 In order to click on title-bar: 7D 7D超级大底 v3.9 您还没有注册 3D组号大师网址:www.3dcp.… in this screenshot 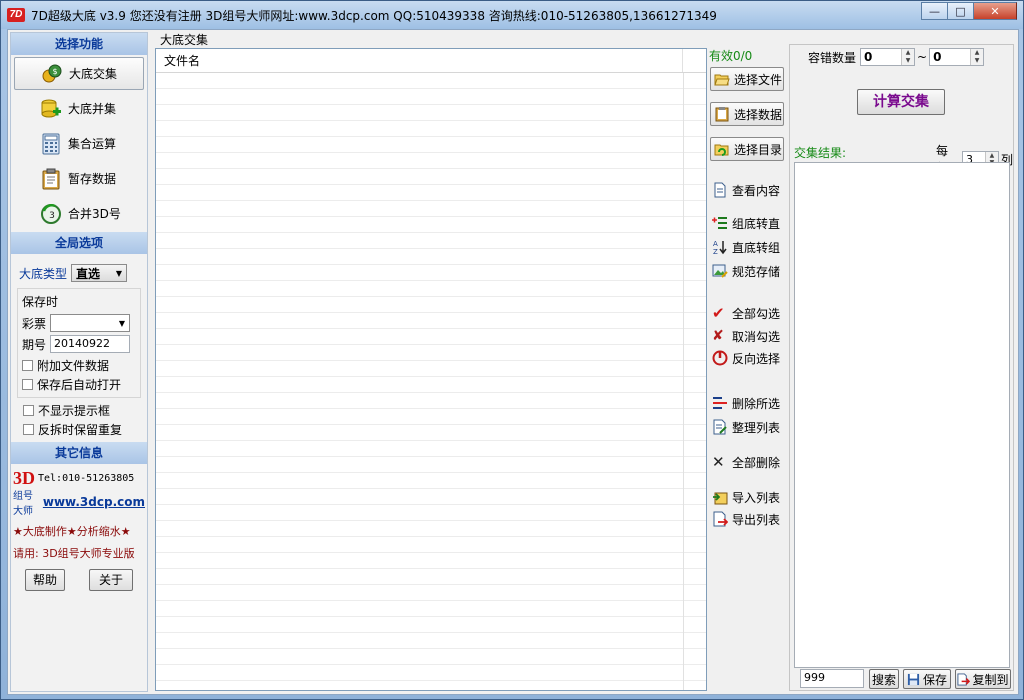, I will do `click(512, 15)`.